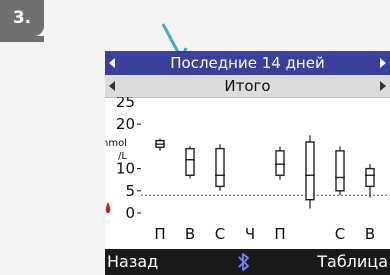 This screenshot has width=390, height=275. What do you see at coordinates (125, 104) in the screenshot?
I see `y-tick-label: 25` at bounding box center [125, 104].